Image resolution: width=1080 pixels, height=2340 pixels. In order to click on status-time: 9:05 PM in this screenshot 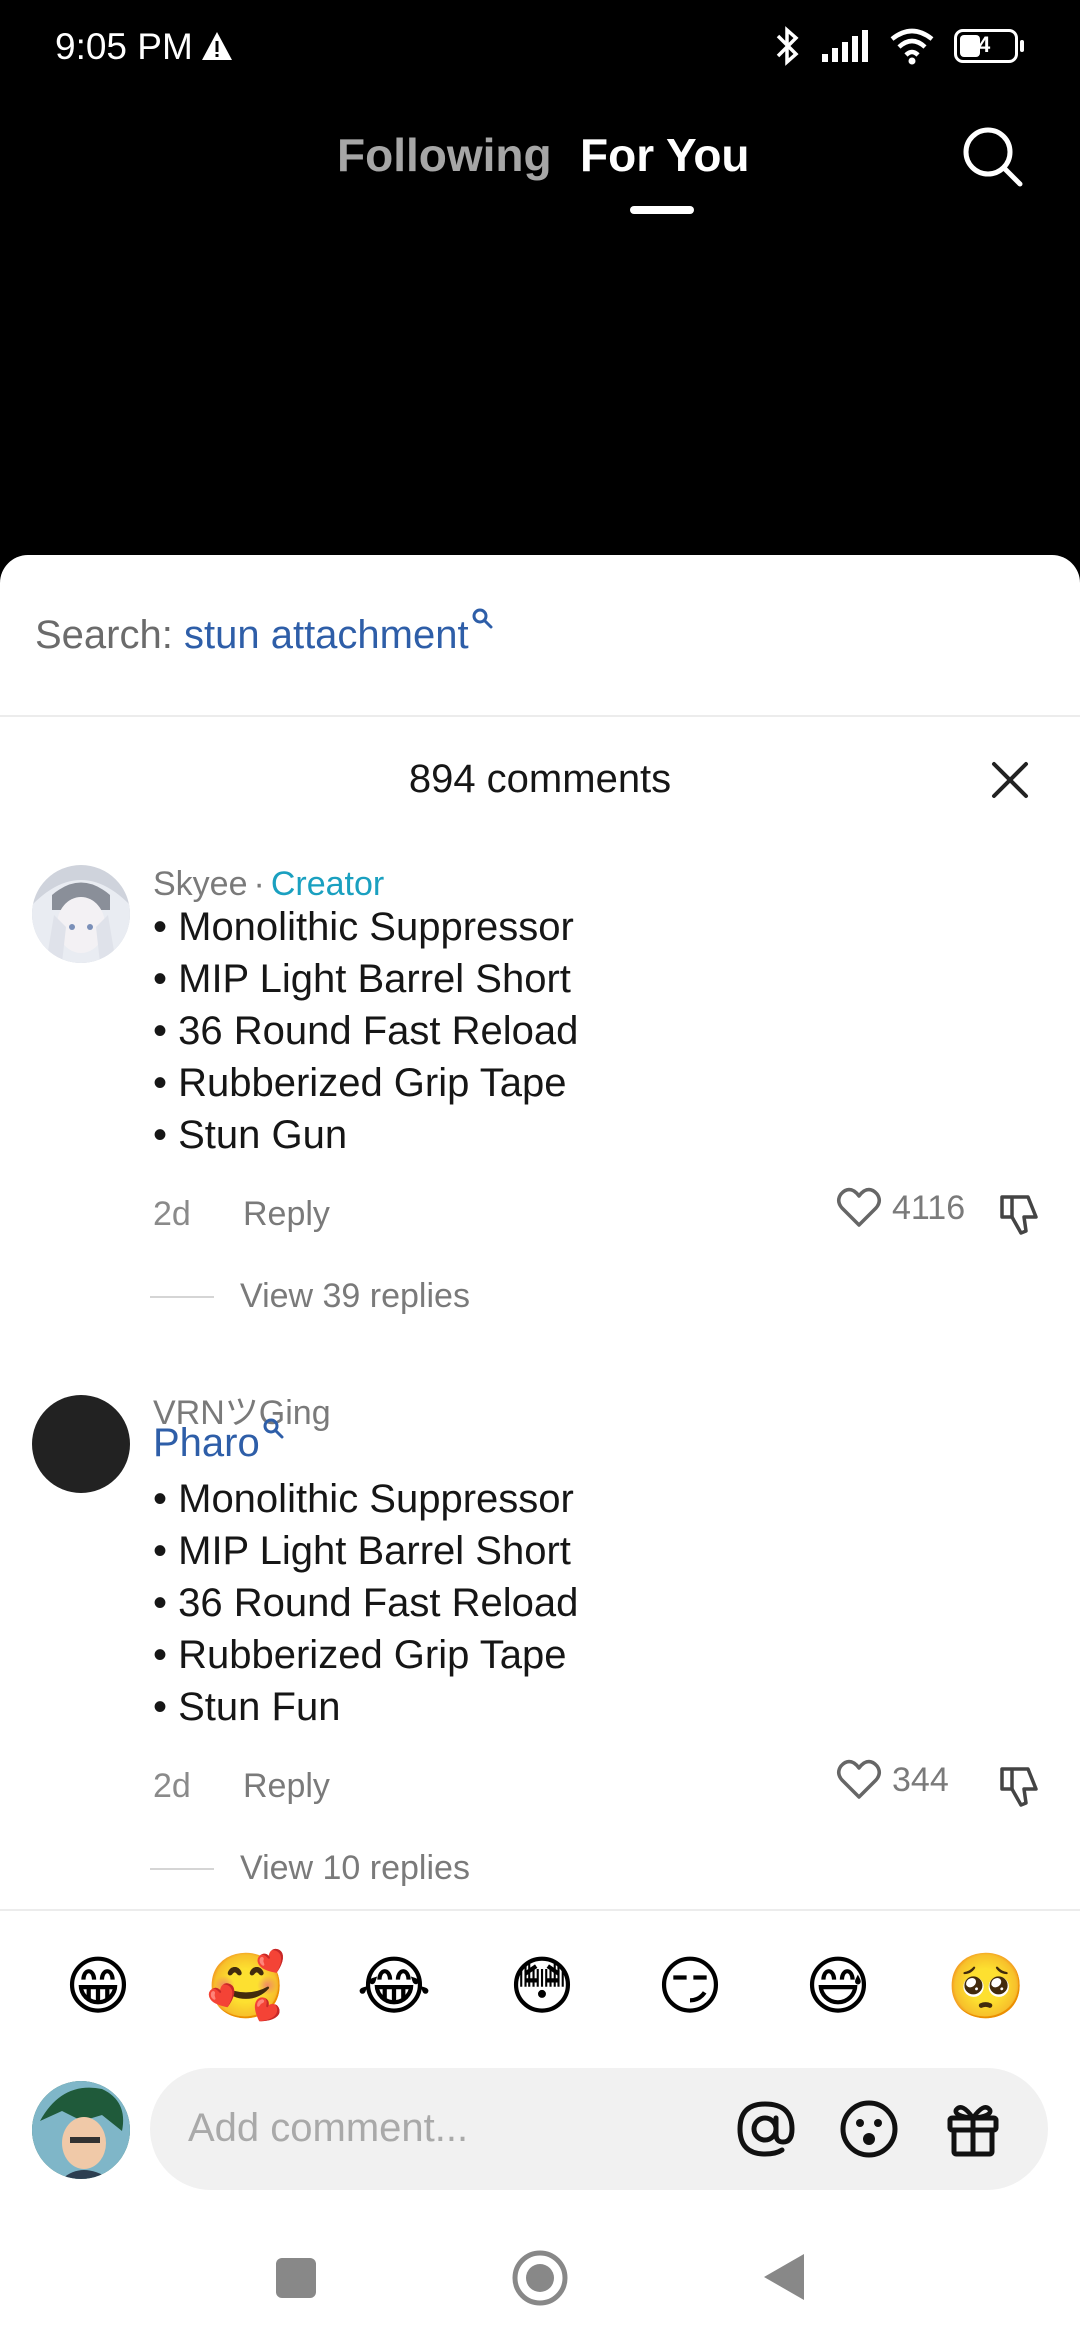, I will do `click(124, 46)`.